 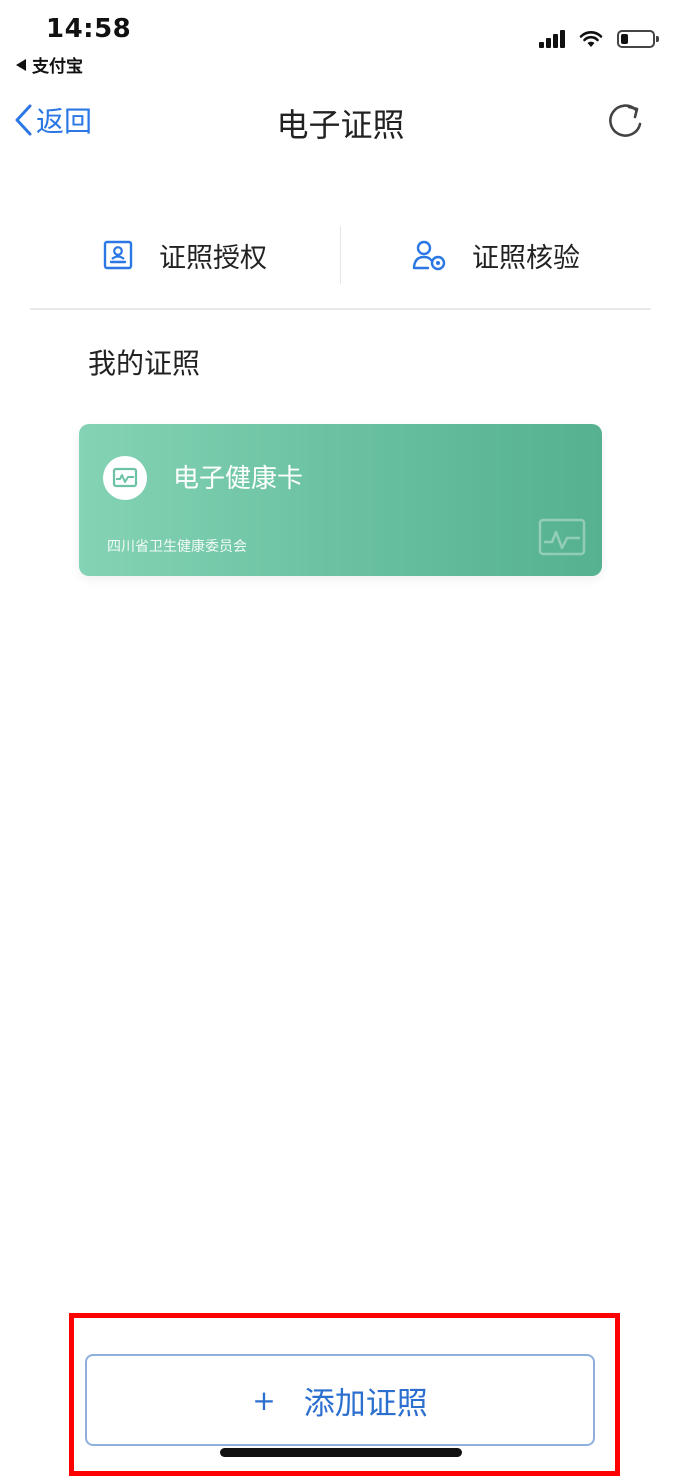 I want to click on id-card-icon, so click(x=118, y=255).